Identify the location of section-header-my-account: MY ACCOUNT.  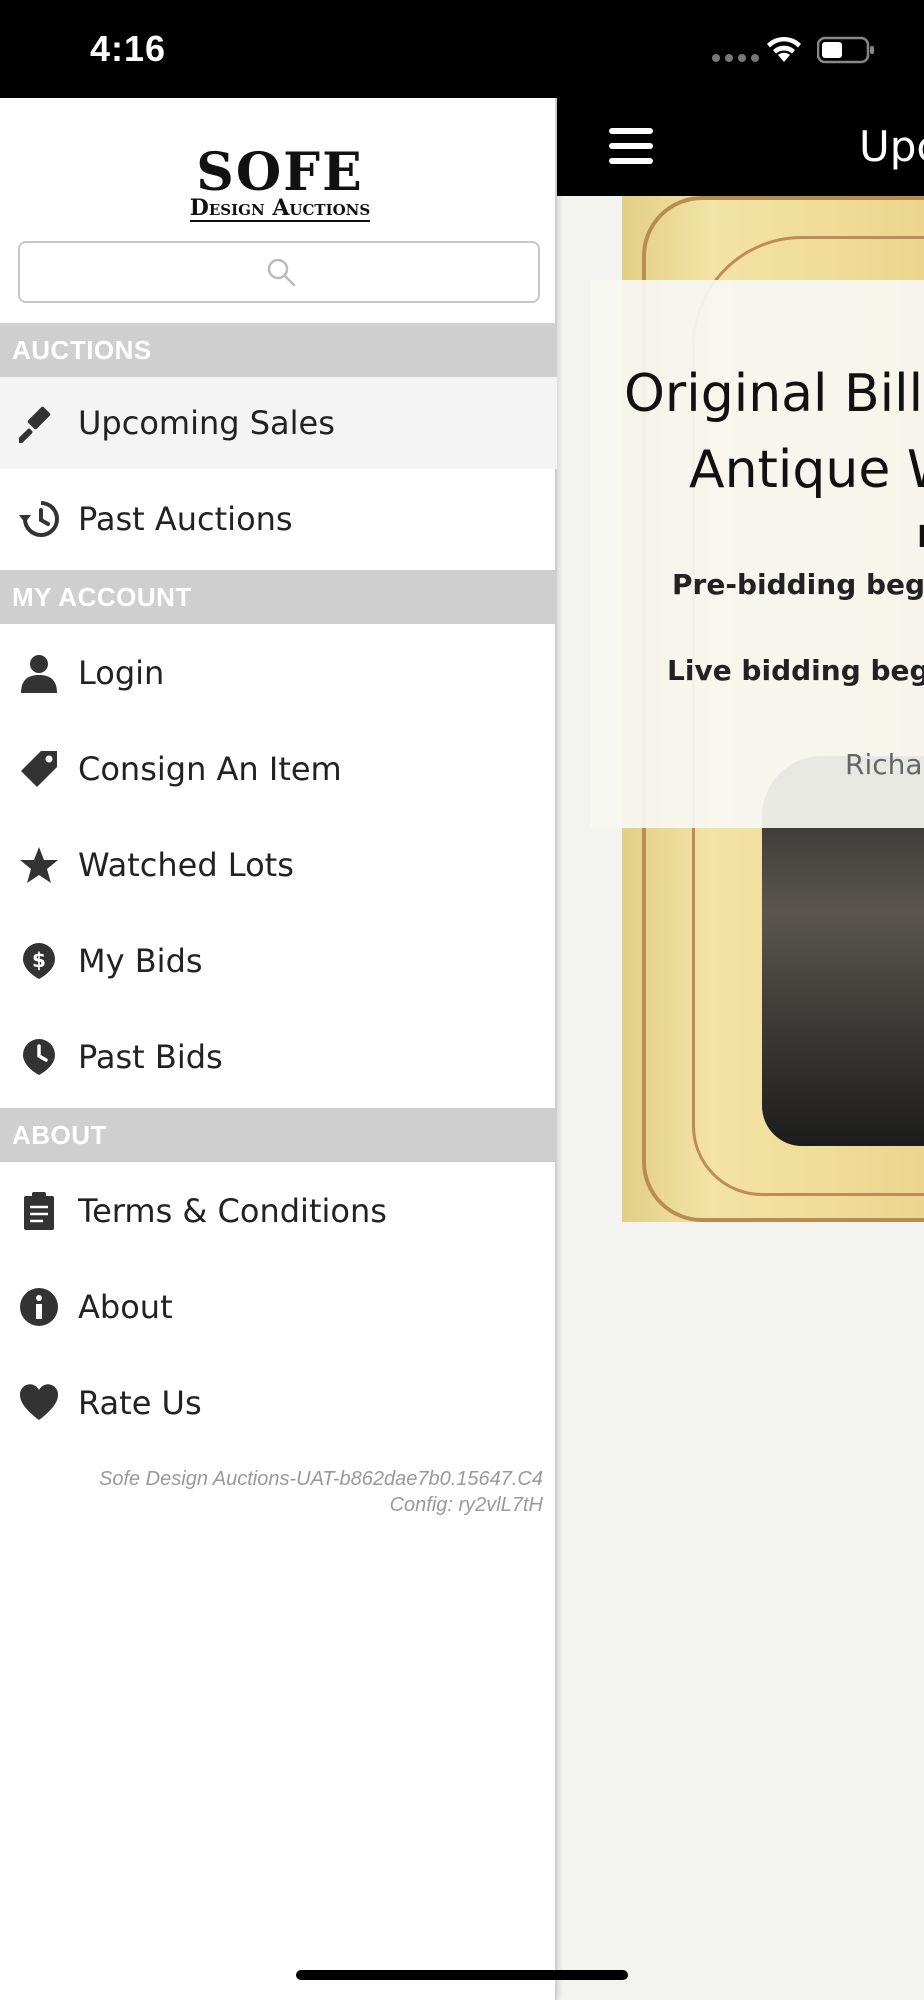
(278, 597).